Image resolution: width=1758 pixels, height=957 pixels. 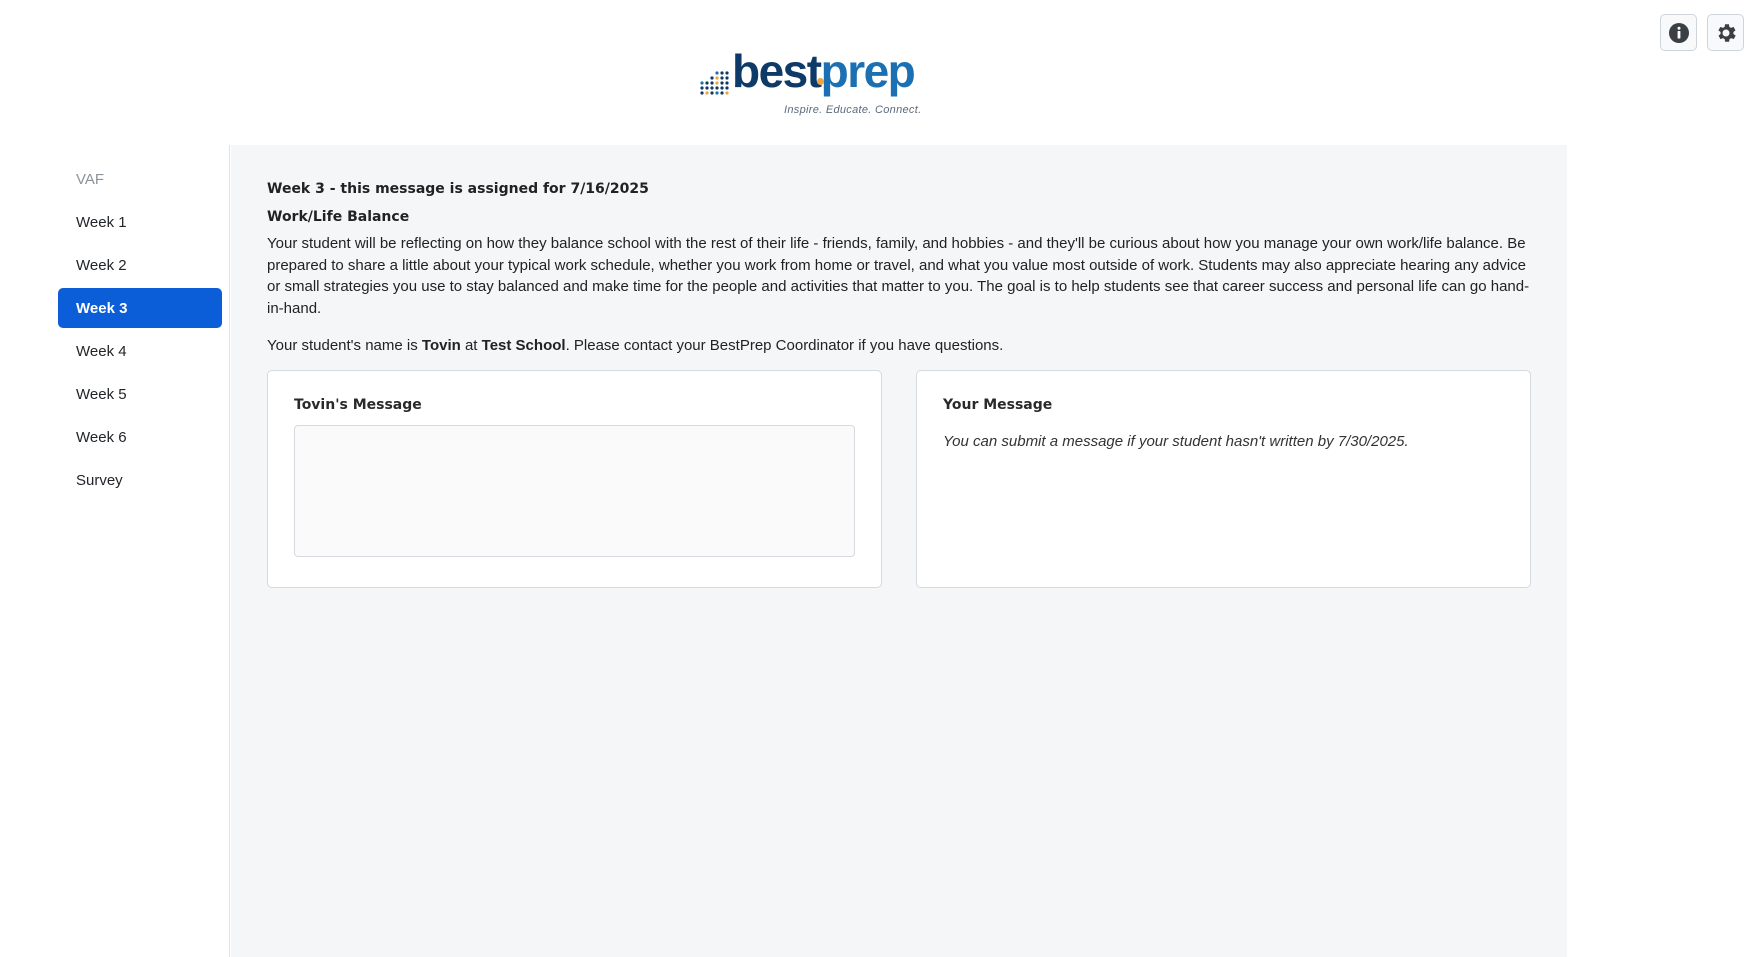 I want to click on gear-icon, so click(x=1726, y=32).